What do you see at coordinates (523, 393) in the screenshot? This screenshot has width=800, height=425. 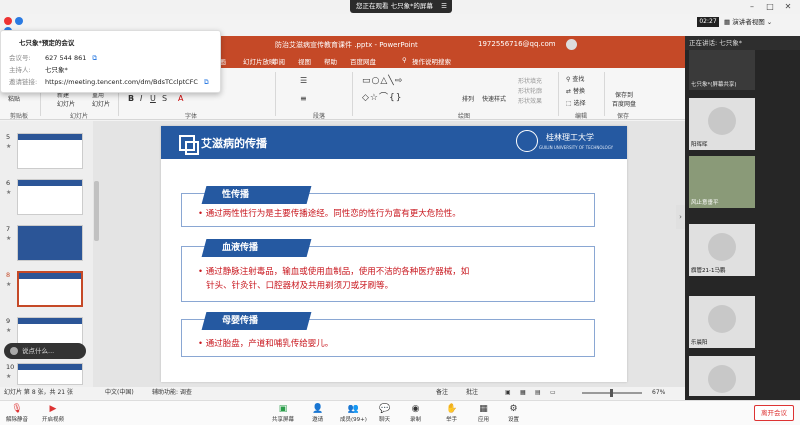 I see `sorter-view-icon: ▦` at bounding box center [523, 393].